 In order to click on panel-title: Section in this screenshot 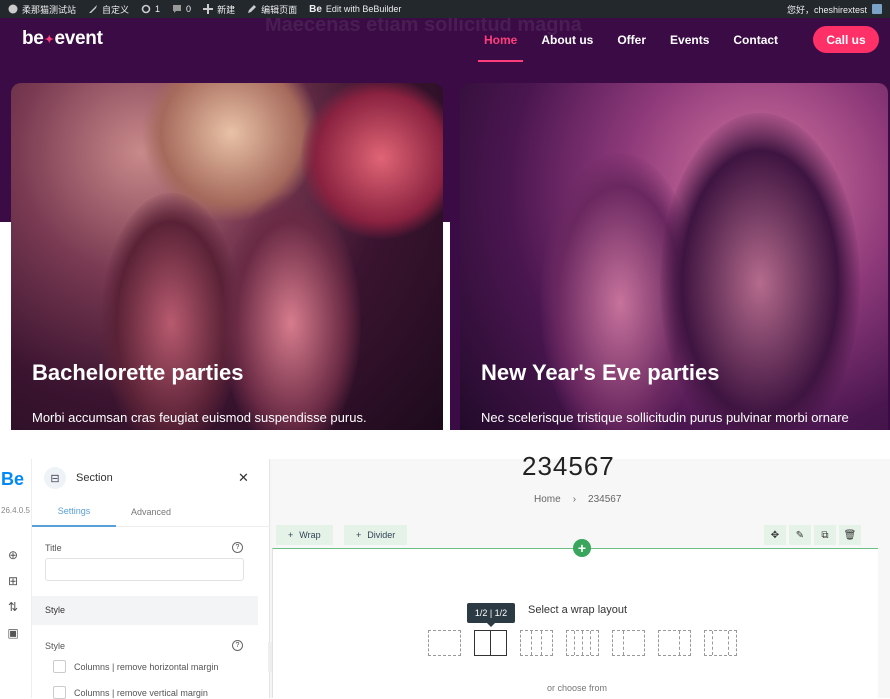, I will do `click(94, 478)`.